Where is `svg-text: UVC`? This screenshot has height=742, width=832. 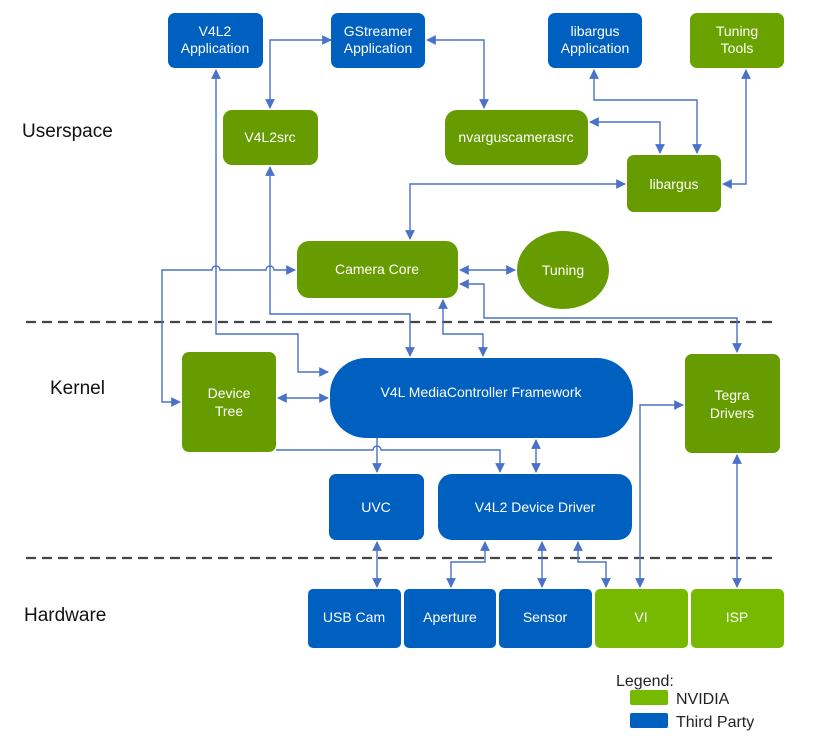 svg-text: UVC is located at coordinates (376, 507).